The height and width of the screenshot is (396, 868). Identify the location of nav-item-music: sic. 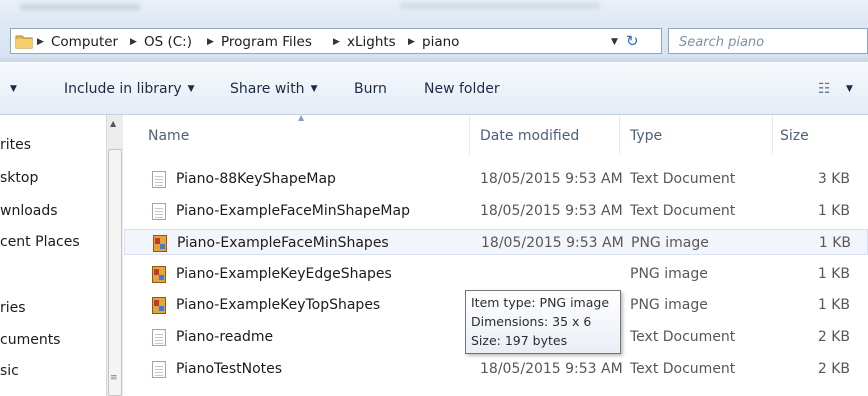
(9, 371).